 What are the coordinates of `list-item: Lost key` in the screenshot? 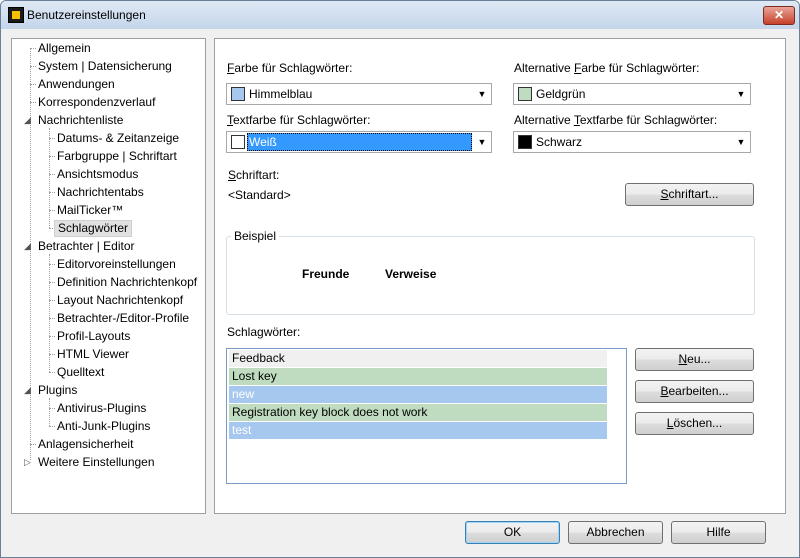 It's located at (418, 376).